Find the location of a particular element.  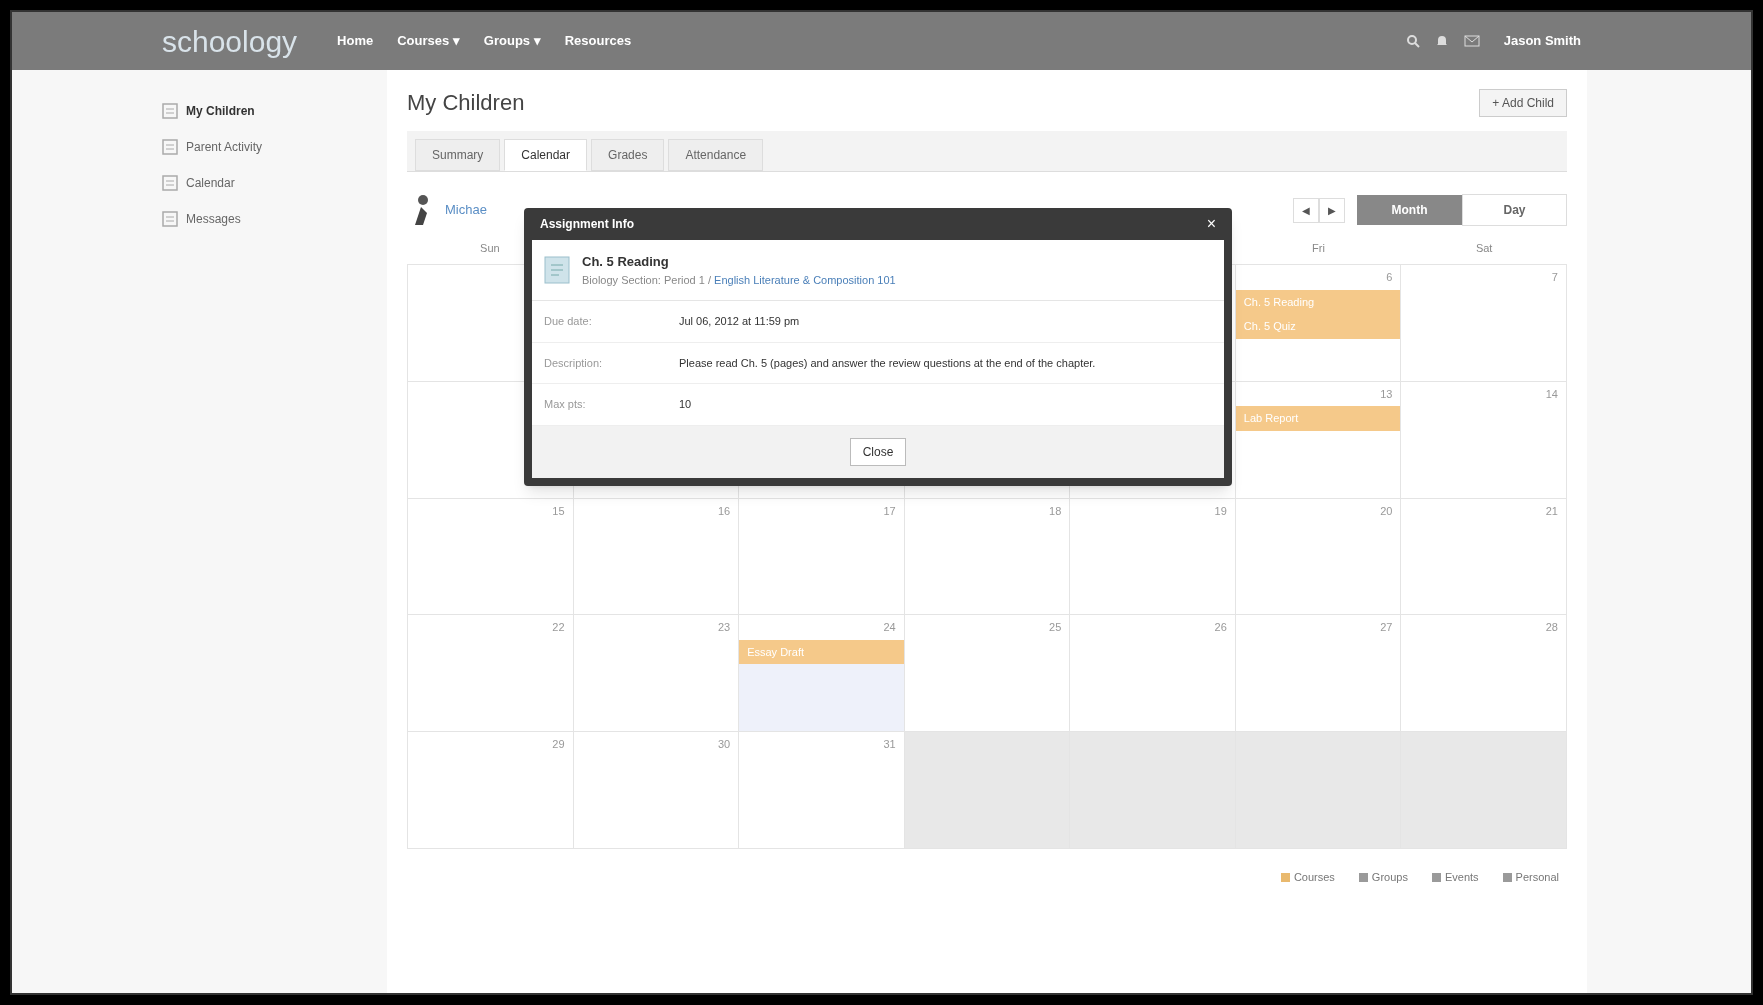

day-number: 20 is located at coordinates (1387, 511).